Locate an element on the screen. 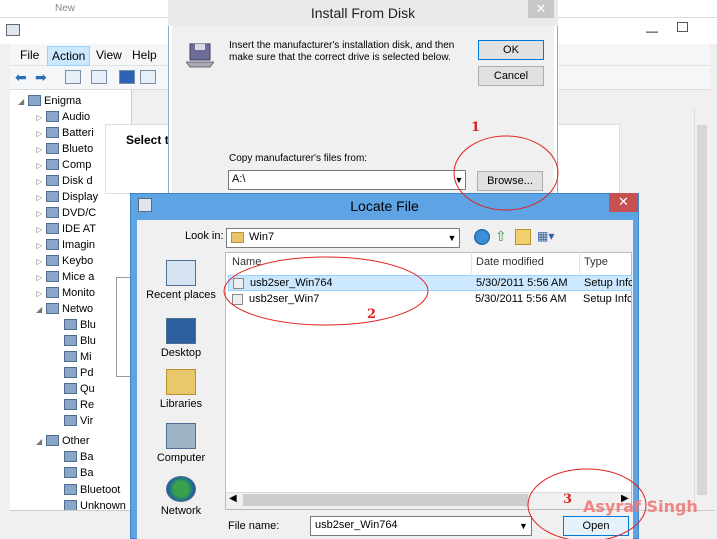  view-menu-icon: ▦▾ is located at coordinates (547, 237).